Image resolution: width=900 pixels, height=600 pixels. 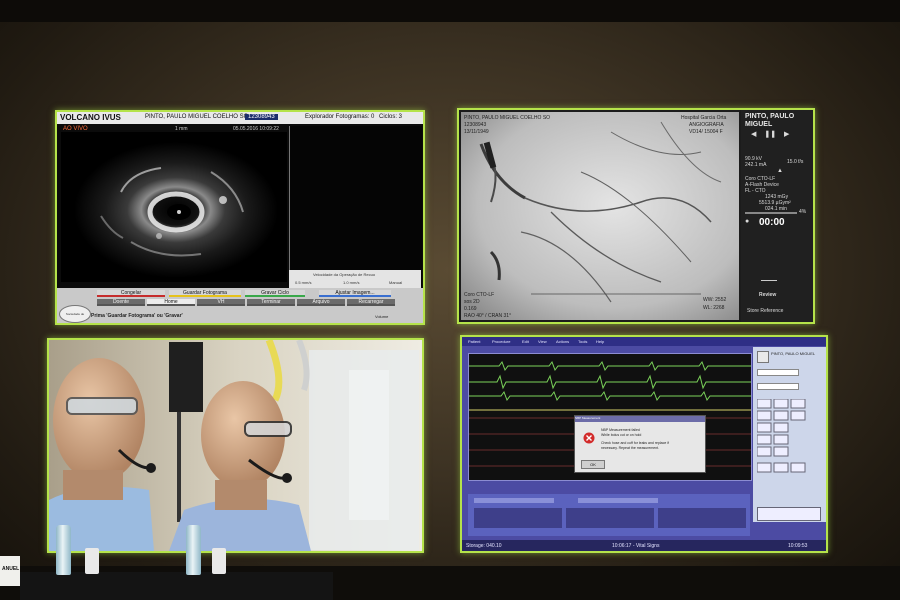 What do you see at coordinates (484, 546) in the screenshot?
I see `storage-status: Storage: 040.10` at bounding box center [484, 546].